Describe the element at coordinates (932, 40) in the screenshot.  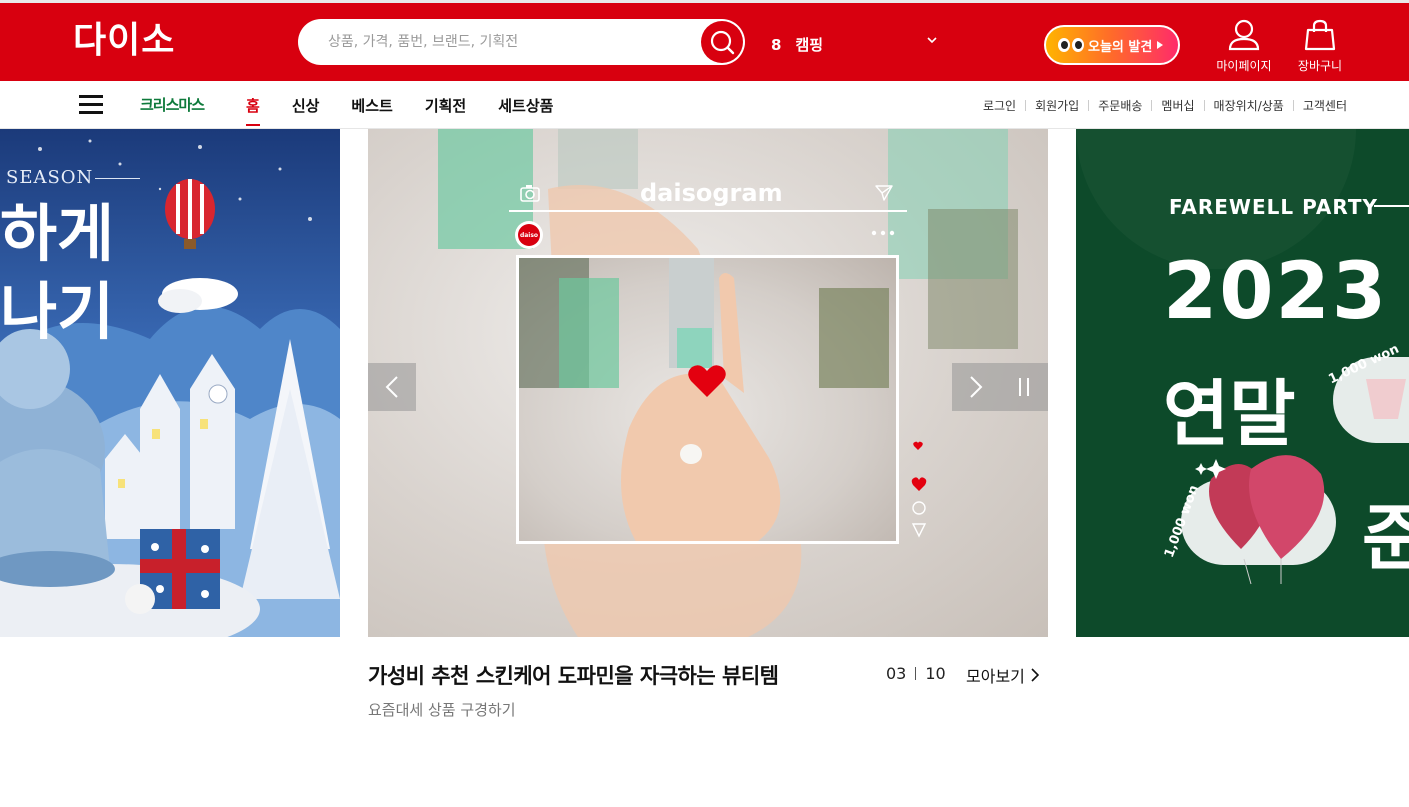
I see `chevron-down-icon` at that location.